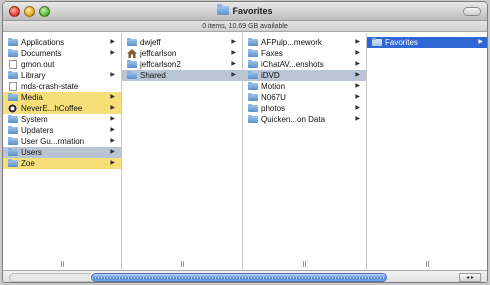 This screenshot has height=285, width=490. I want to click on item-label: Motion, so click(273, 86).